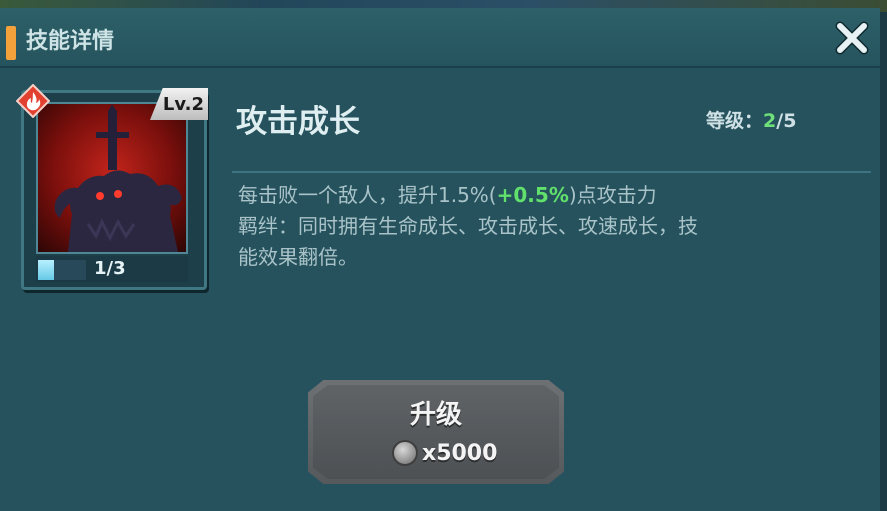 The height and width of the screenshot is (511, 887). What do you see at coordinates (62, 270) in the screenshot?
I see `progress-track` at bounding box center [62, 270].